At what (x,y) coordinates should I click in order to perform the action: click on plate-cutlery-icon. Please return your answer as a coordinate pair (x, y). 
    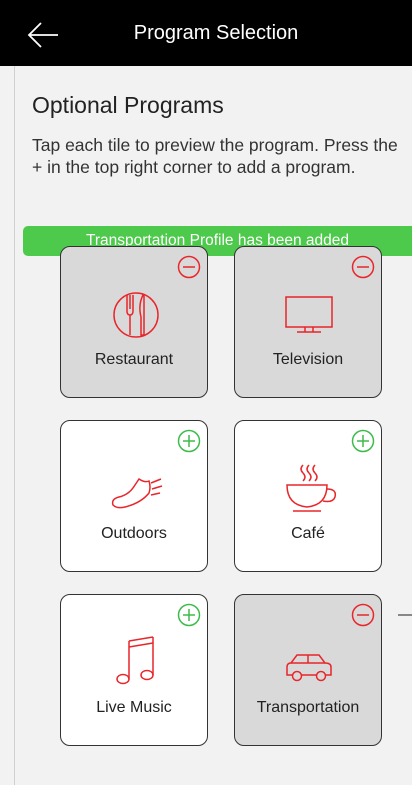
    Looking at the image, I should click on (136, 315).